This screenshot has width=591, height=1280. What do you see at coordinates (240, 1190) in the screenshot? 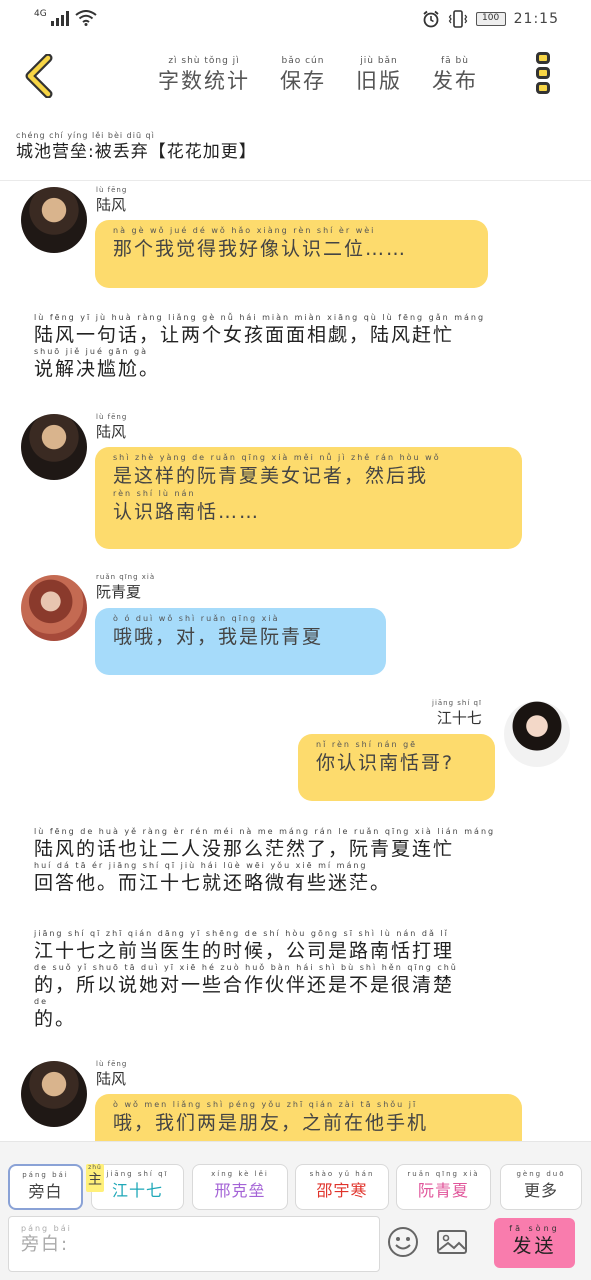
I see `role-label: 邢克垒` at bounding box center [240, 1190].